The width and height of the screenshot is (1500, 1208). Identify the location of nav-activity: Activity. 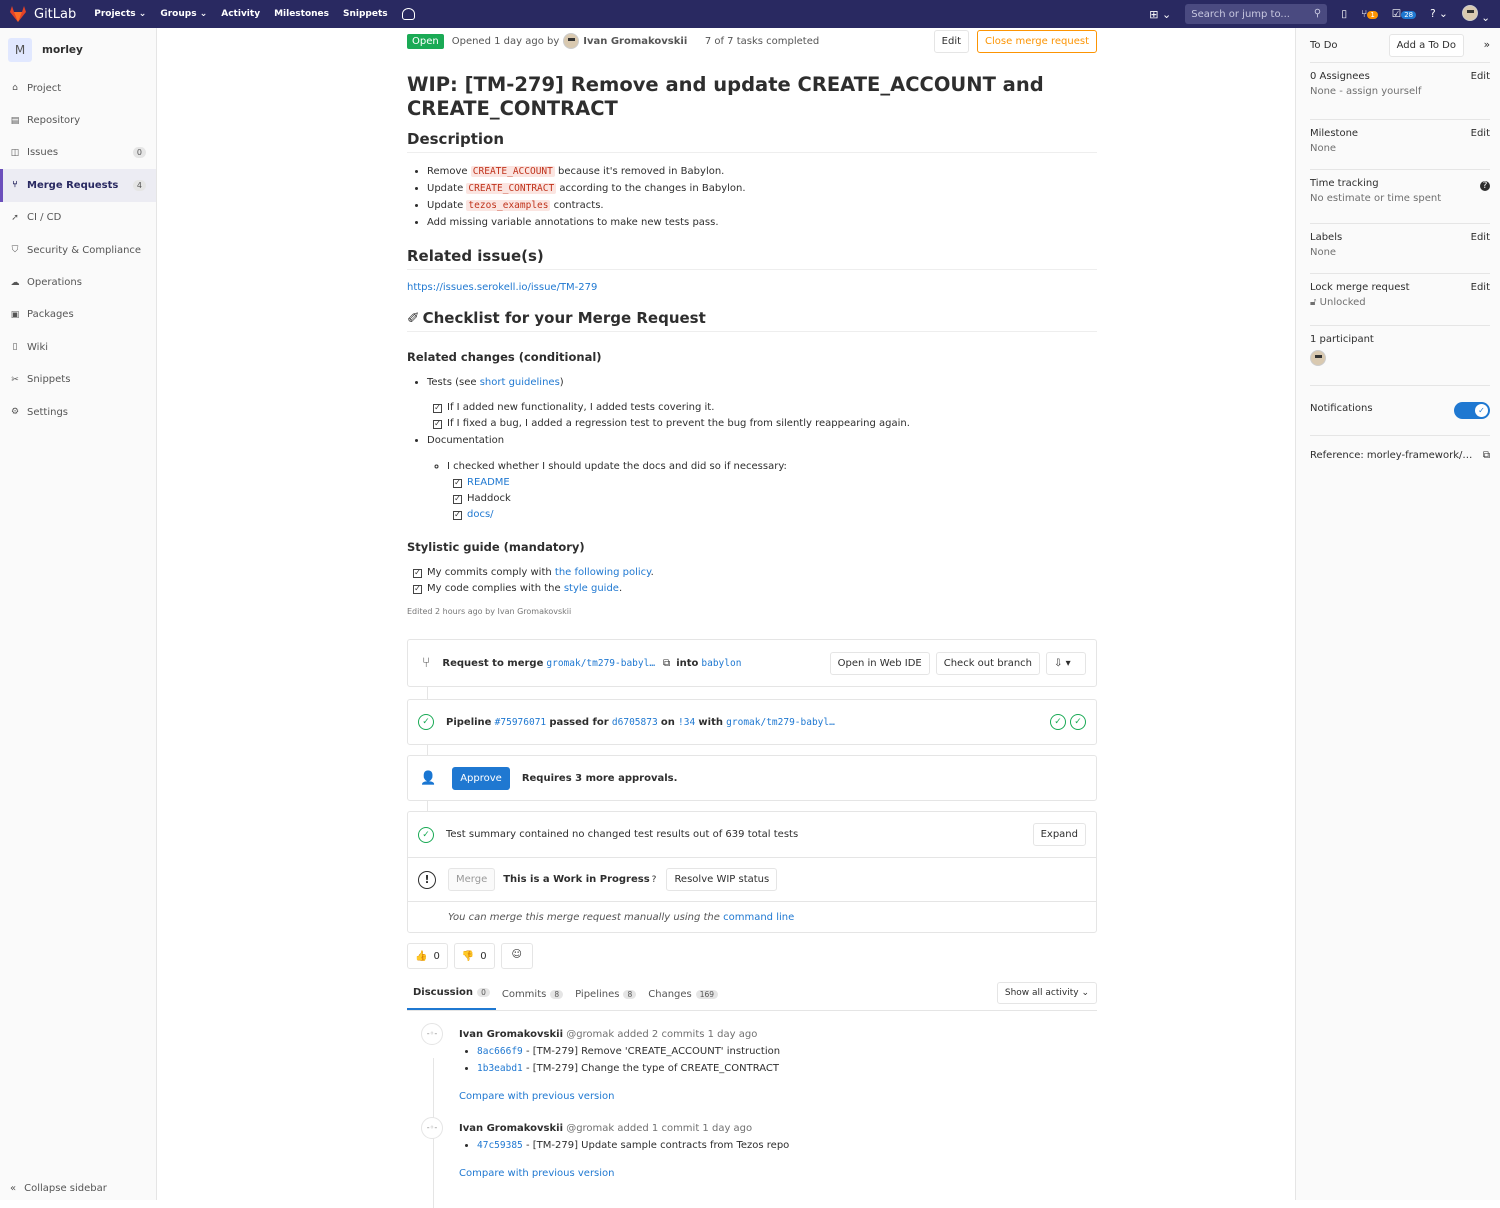
(240, 14).